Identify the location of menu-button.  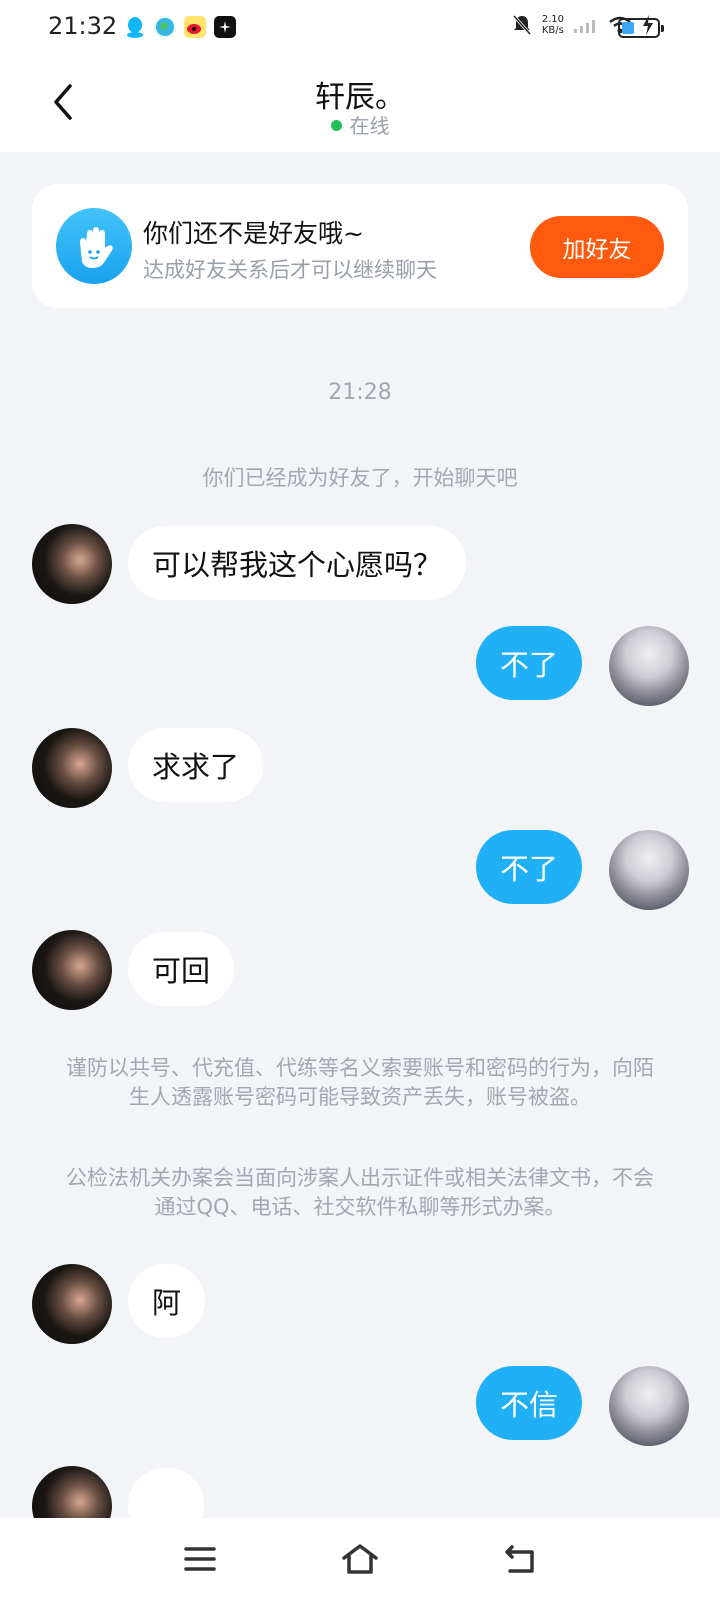
(200, 1559).